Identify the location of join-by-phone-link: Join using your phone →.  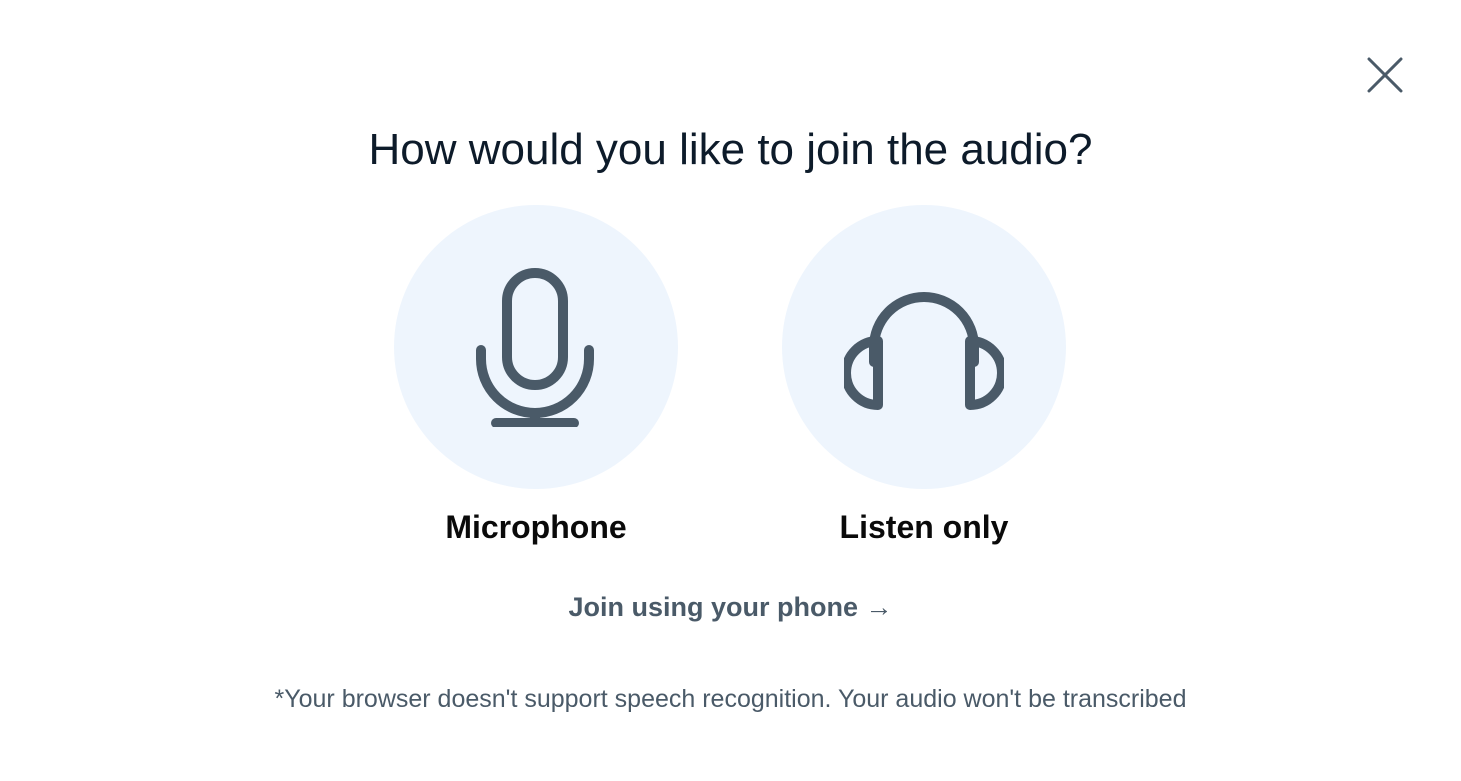
(731, 607).